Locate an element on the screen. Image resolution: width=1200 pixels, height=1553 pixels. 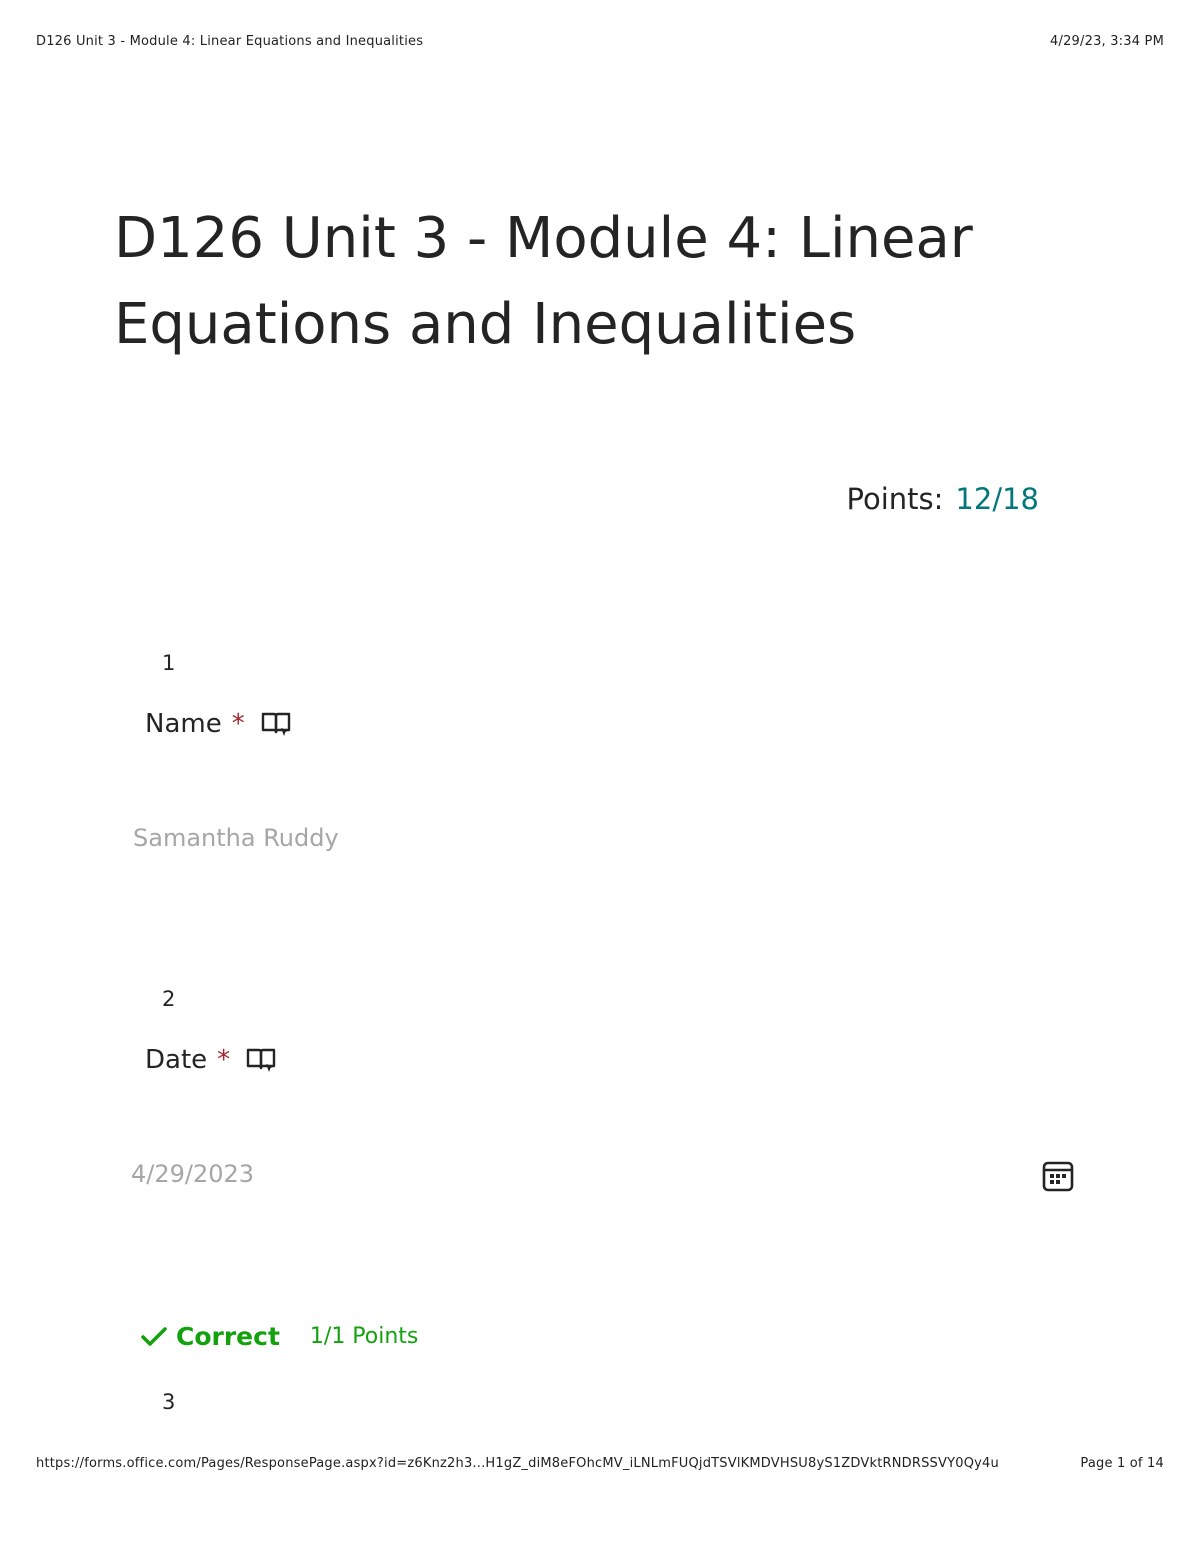
checkmark-icon is located at coordinates (154, 1337).